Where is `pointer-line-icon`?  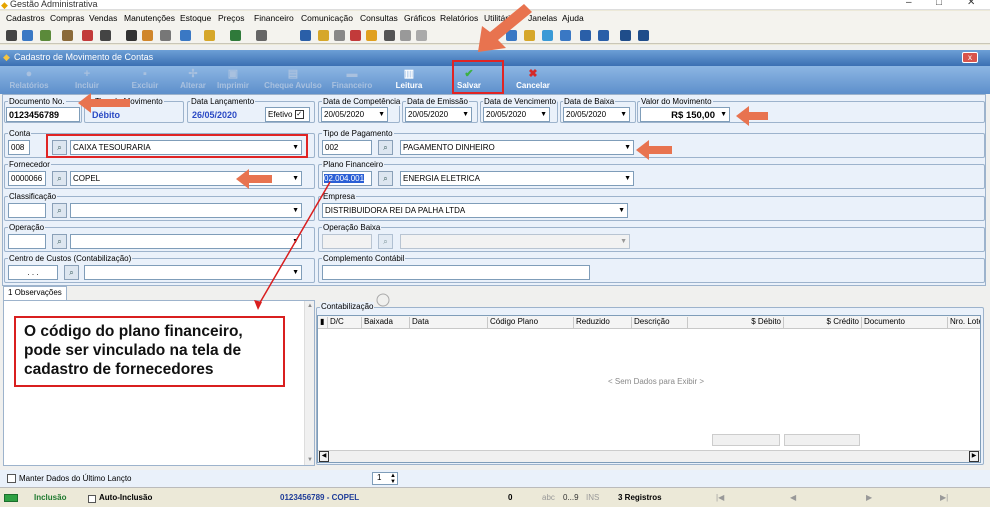
pointer-line-icon is located at coordinates (322, 245).